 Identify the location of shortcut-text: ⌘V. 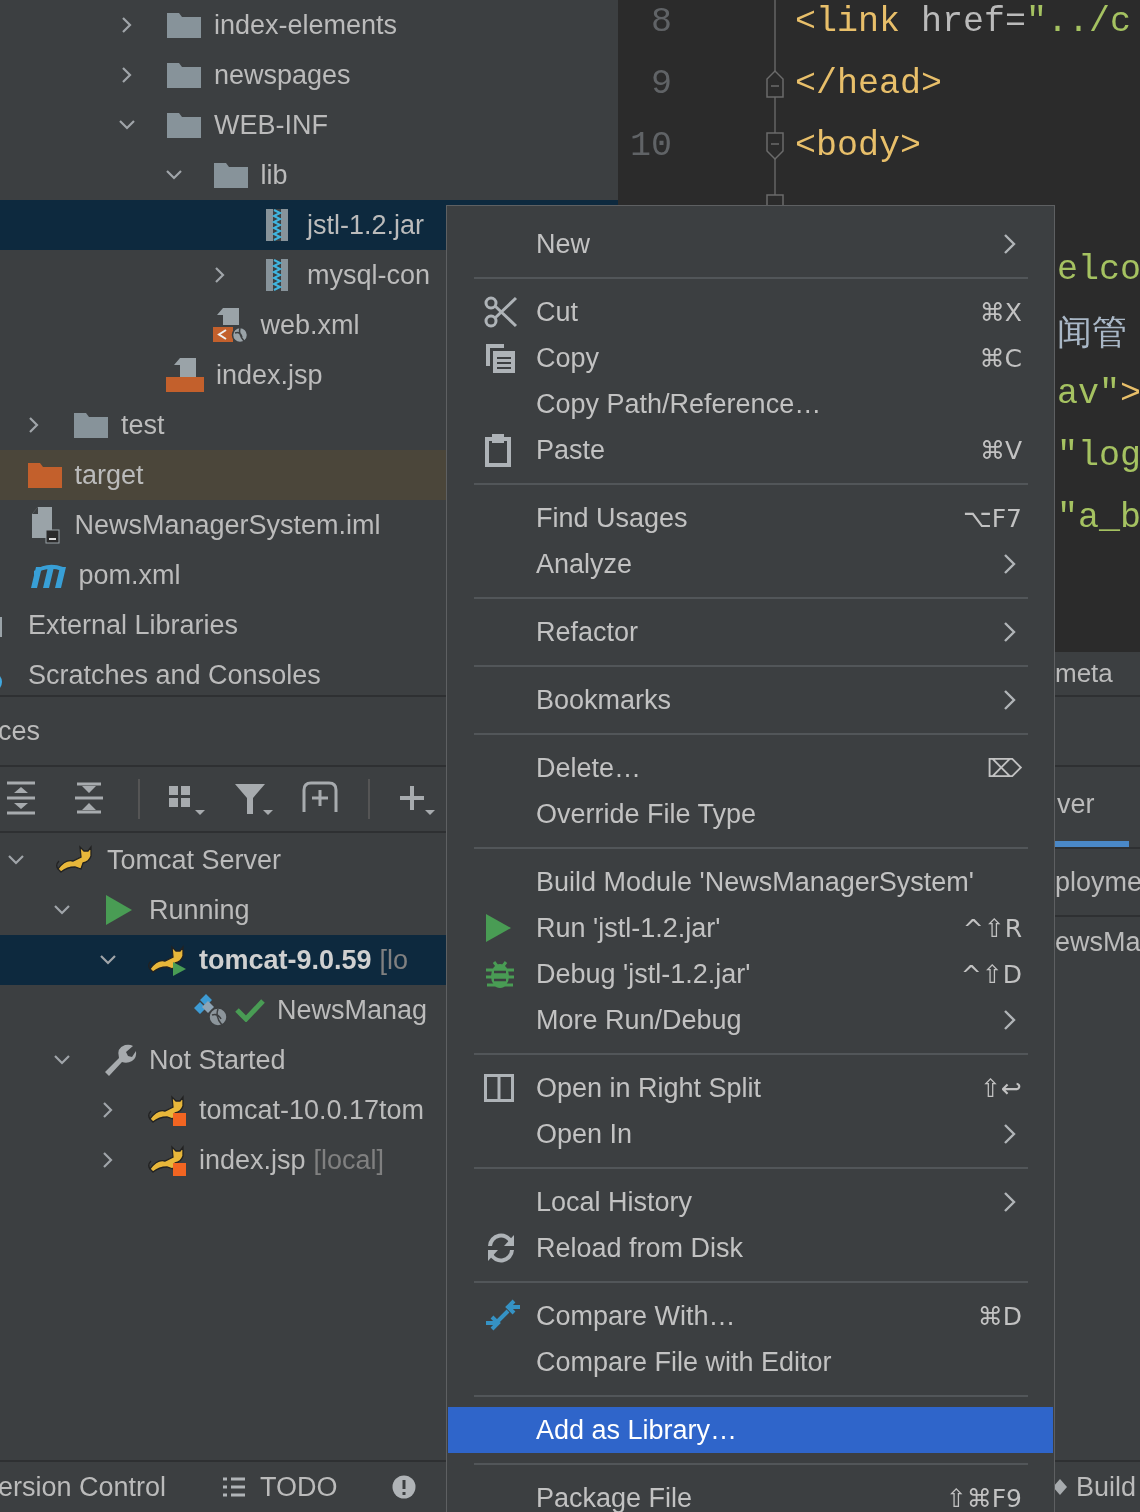
(1000, 450).